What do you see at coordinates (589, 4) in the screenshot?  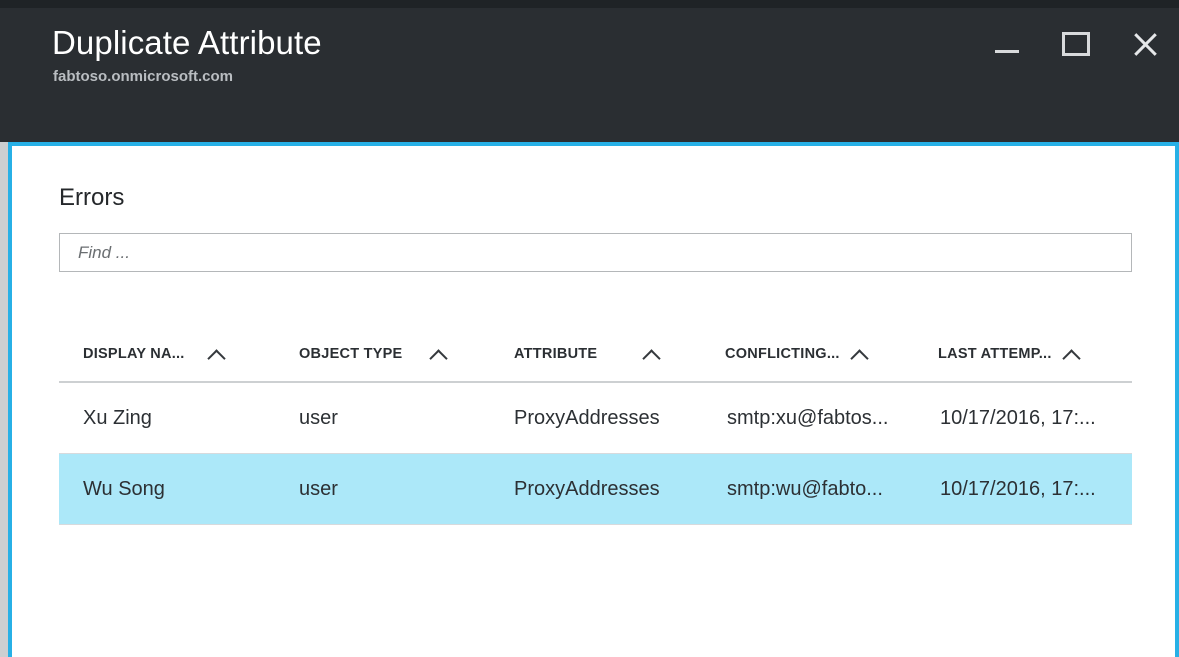 I see `window-top-strip` at bounding box center [589, 4].